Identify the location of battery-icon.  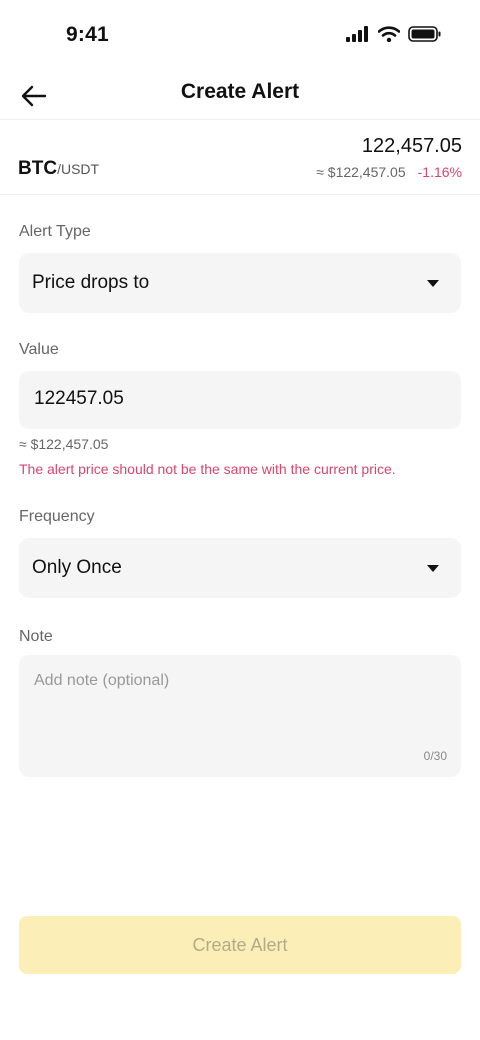
(424, 34).